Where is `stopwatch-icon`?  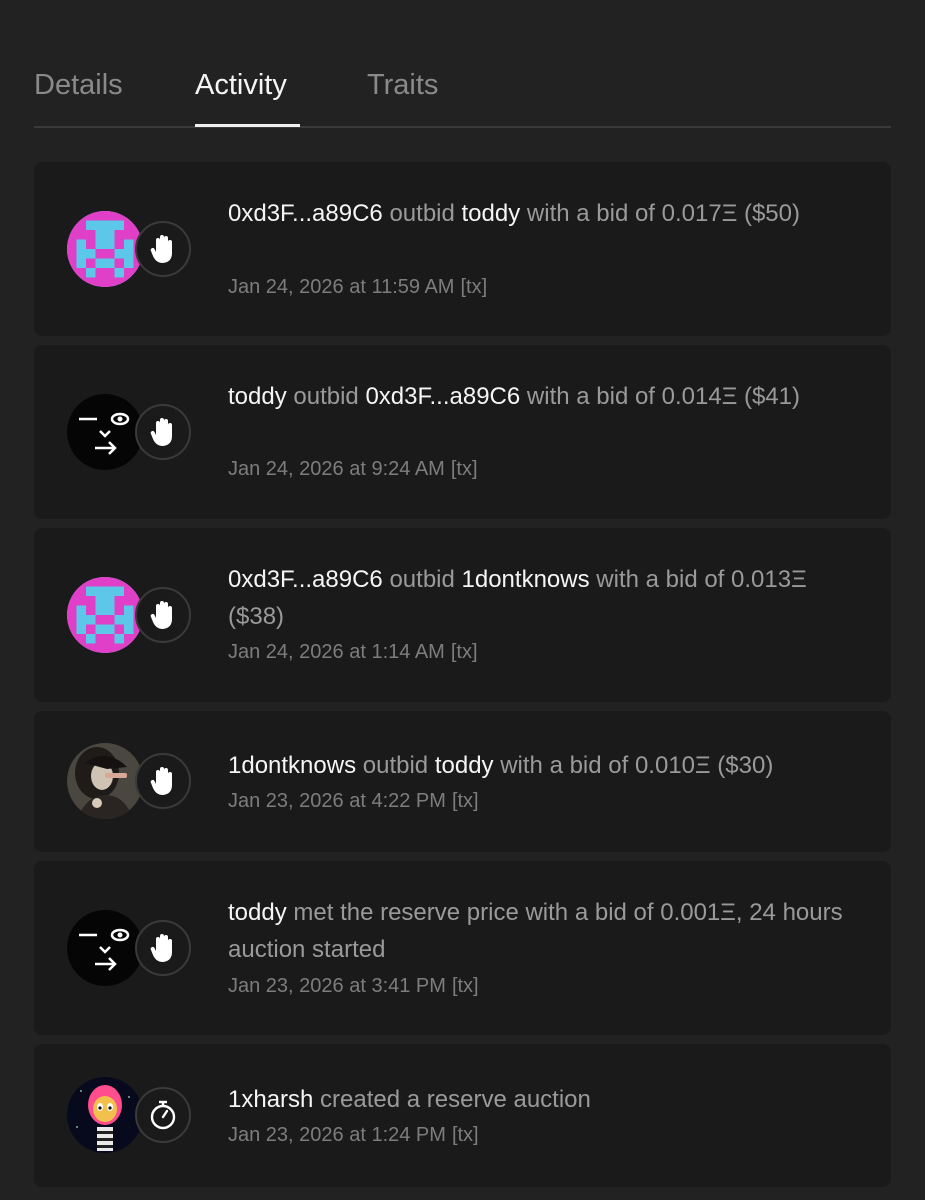 stopwatch-icon is located at coordinates (163, 1115).